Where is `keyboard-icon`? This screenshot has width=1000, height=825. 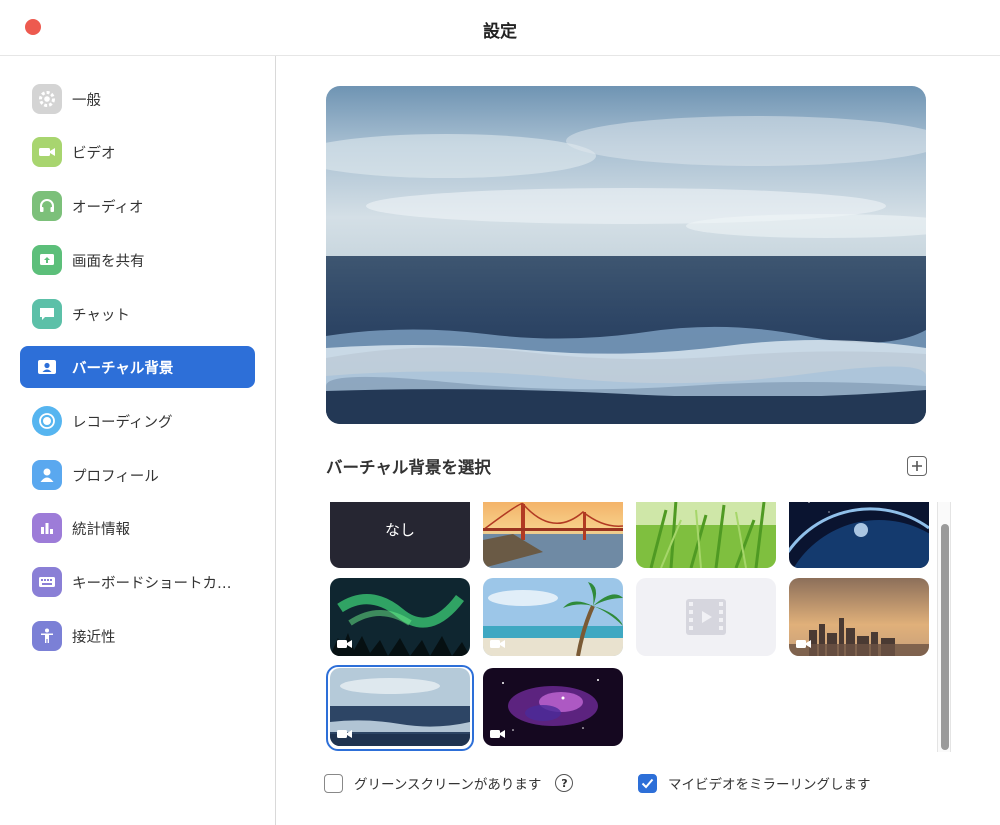
keyboard-icon is located at coordinates (47, 582).